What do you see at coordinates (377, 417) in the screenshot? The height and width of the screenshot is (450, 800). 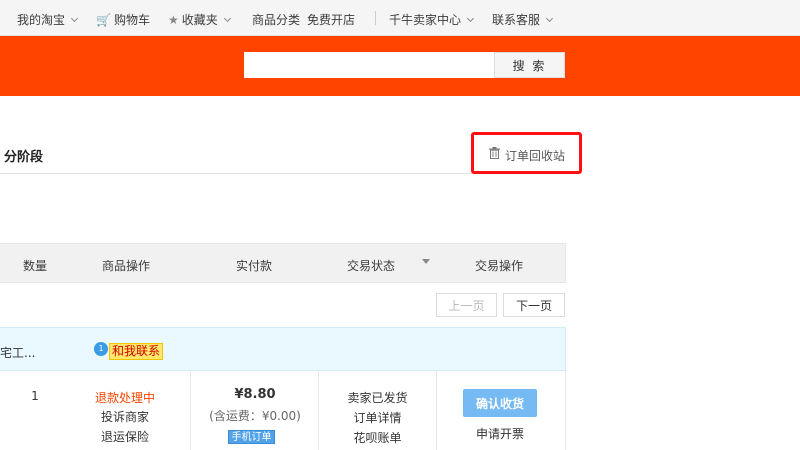 I see `order-detail-link: 订单详情` at bounding box center [377, 417].